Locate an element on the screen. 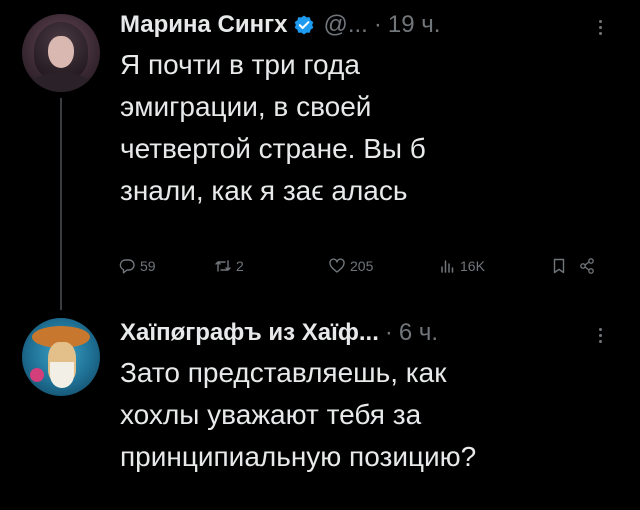 The height and width of the screenshot is (510, 640). bookmark-button is located at coordinates (559, 266).